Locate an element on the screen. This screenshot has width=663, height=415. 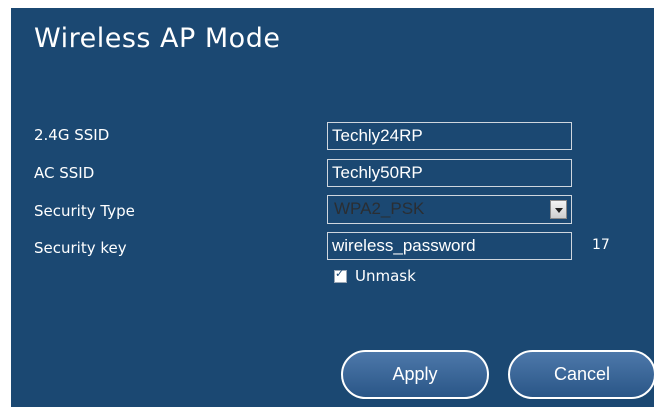
unmask-checkbox is located at coordinates (340, 275).